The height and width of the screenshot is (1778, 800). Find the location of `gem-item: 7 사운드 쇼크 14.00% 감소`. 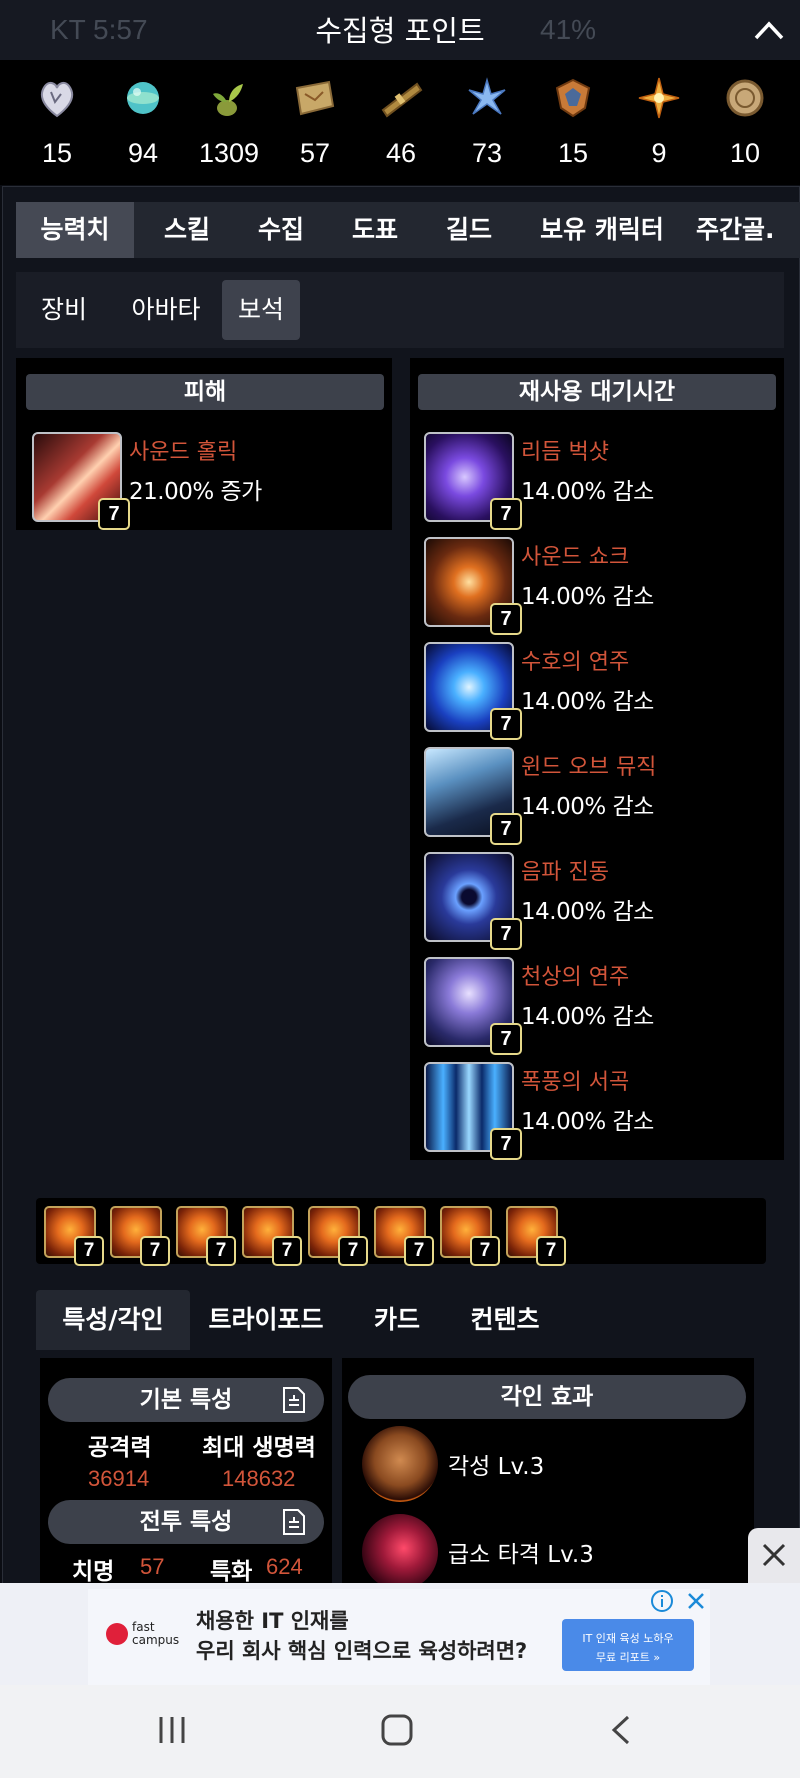

gem-item: 7 사운드 쇼크 14.00% 감소 is located at coordinates (612, 587).